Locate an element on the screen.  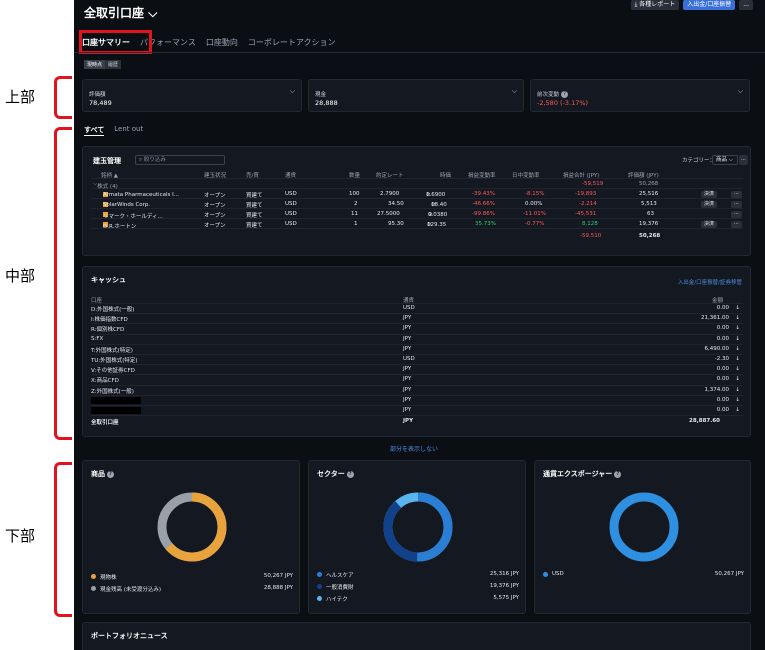
cash-row: V:その他証券CFD JPY 0.00 ↓ is located at coordinates (417, 370).